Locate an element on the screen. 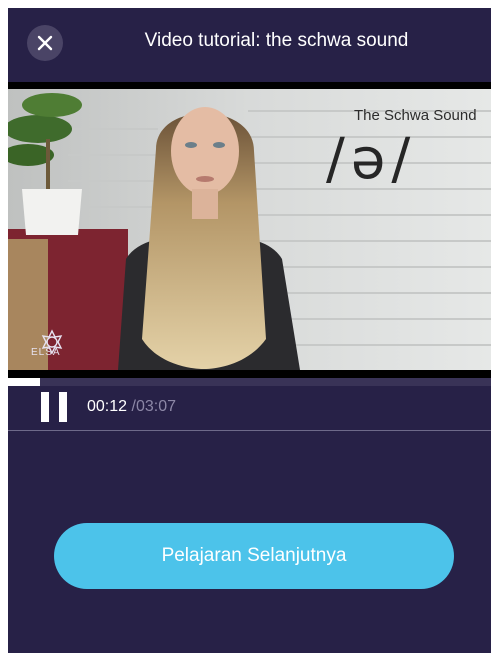 Image resolution: width=493 pixels, height=655 pixels. header: Video tutorial: the schwa sound is located at coordinates (249, 45).